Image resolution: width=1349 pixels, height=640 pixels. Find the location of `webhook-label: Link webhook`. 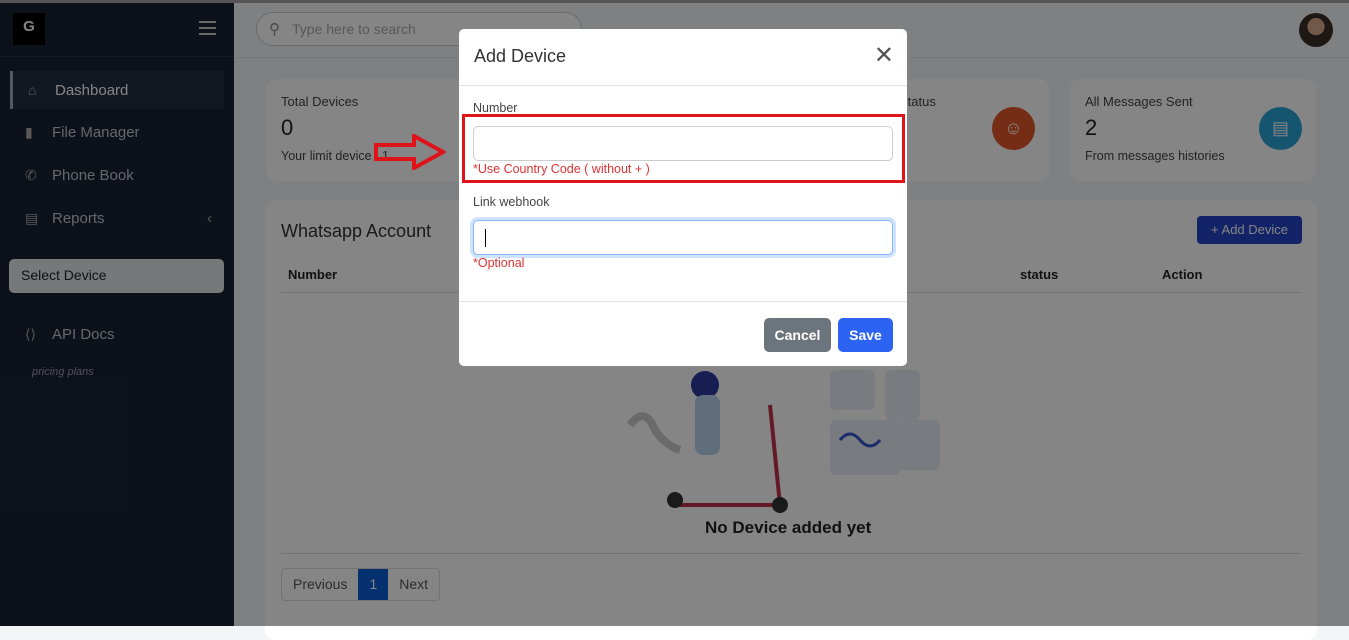

webhook-label: Link webhook is located at coordinates (511, 202).